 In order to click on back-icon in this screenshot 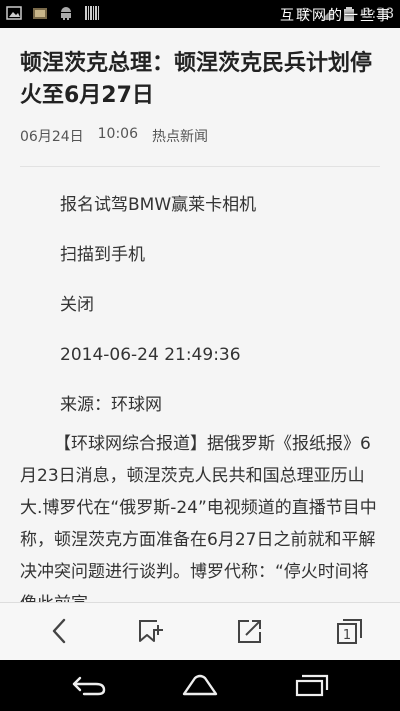, I will do `click(59, 631)`.